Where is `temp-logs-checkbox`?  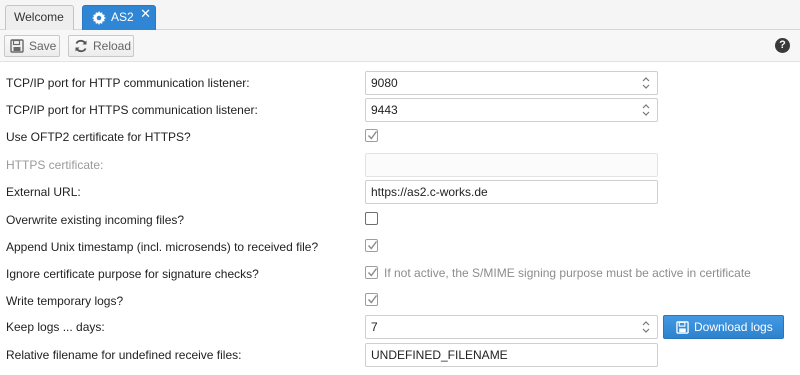
temp-logs-checkbox is located at coordinates (371, 299).